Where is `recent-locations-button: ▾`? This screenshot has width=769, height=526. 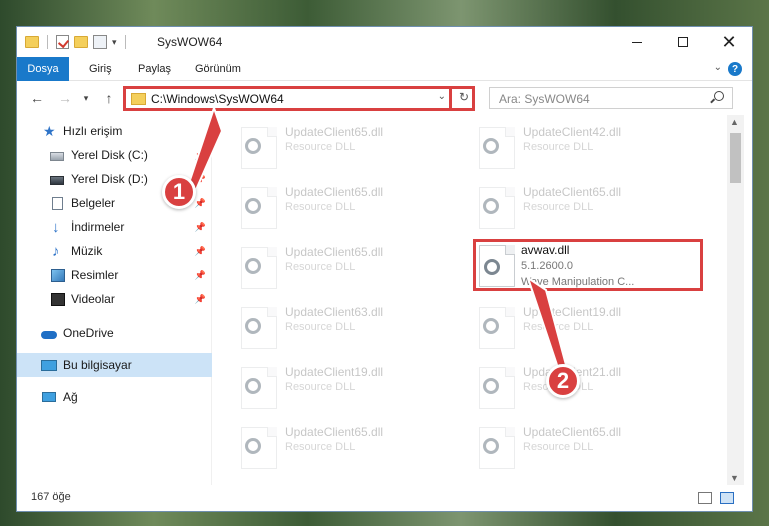
recent-locations-button: ▾ is located at coordinates (86, 98).